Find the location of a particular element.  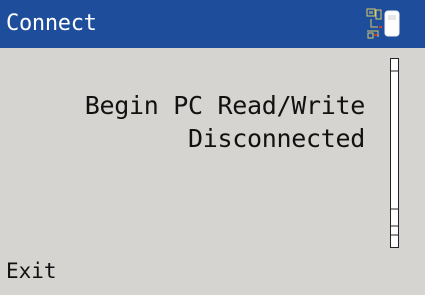

vertical-scrollbar is located at coordinates (394, 153).